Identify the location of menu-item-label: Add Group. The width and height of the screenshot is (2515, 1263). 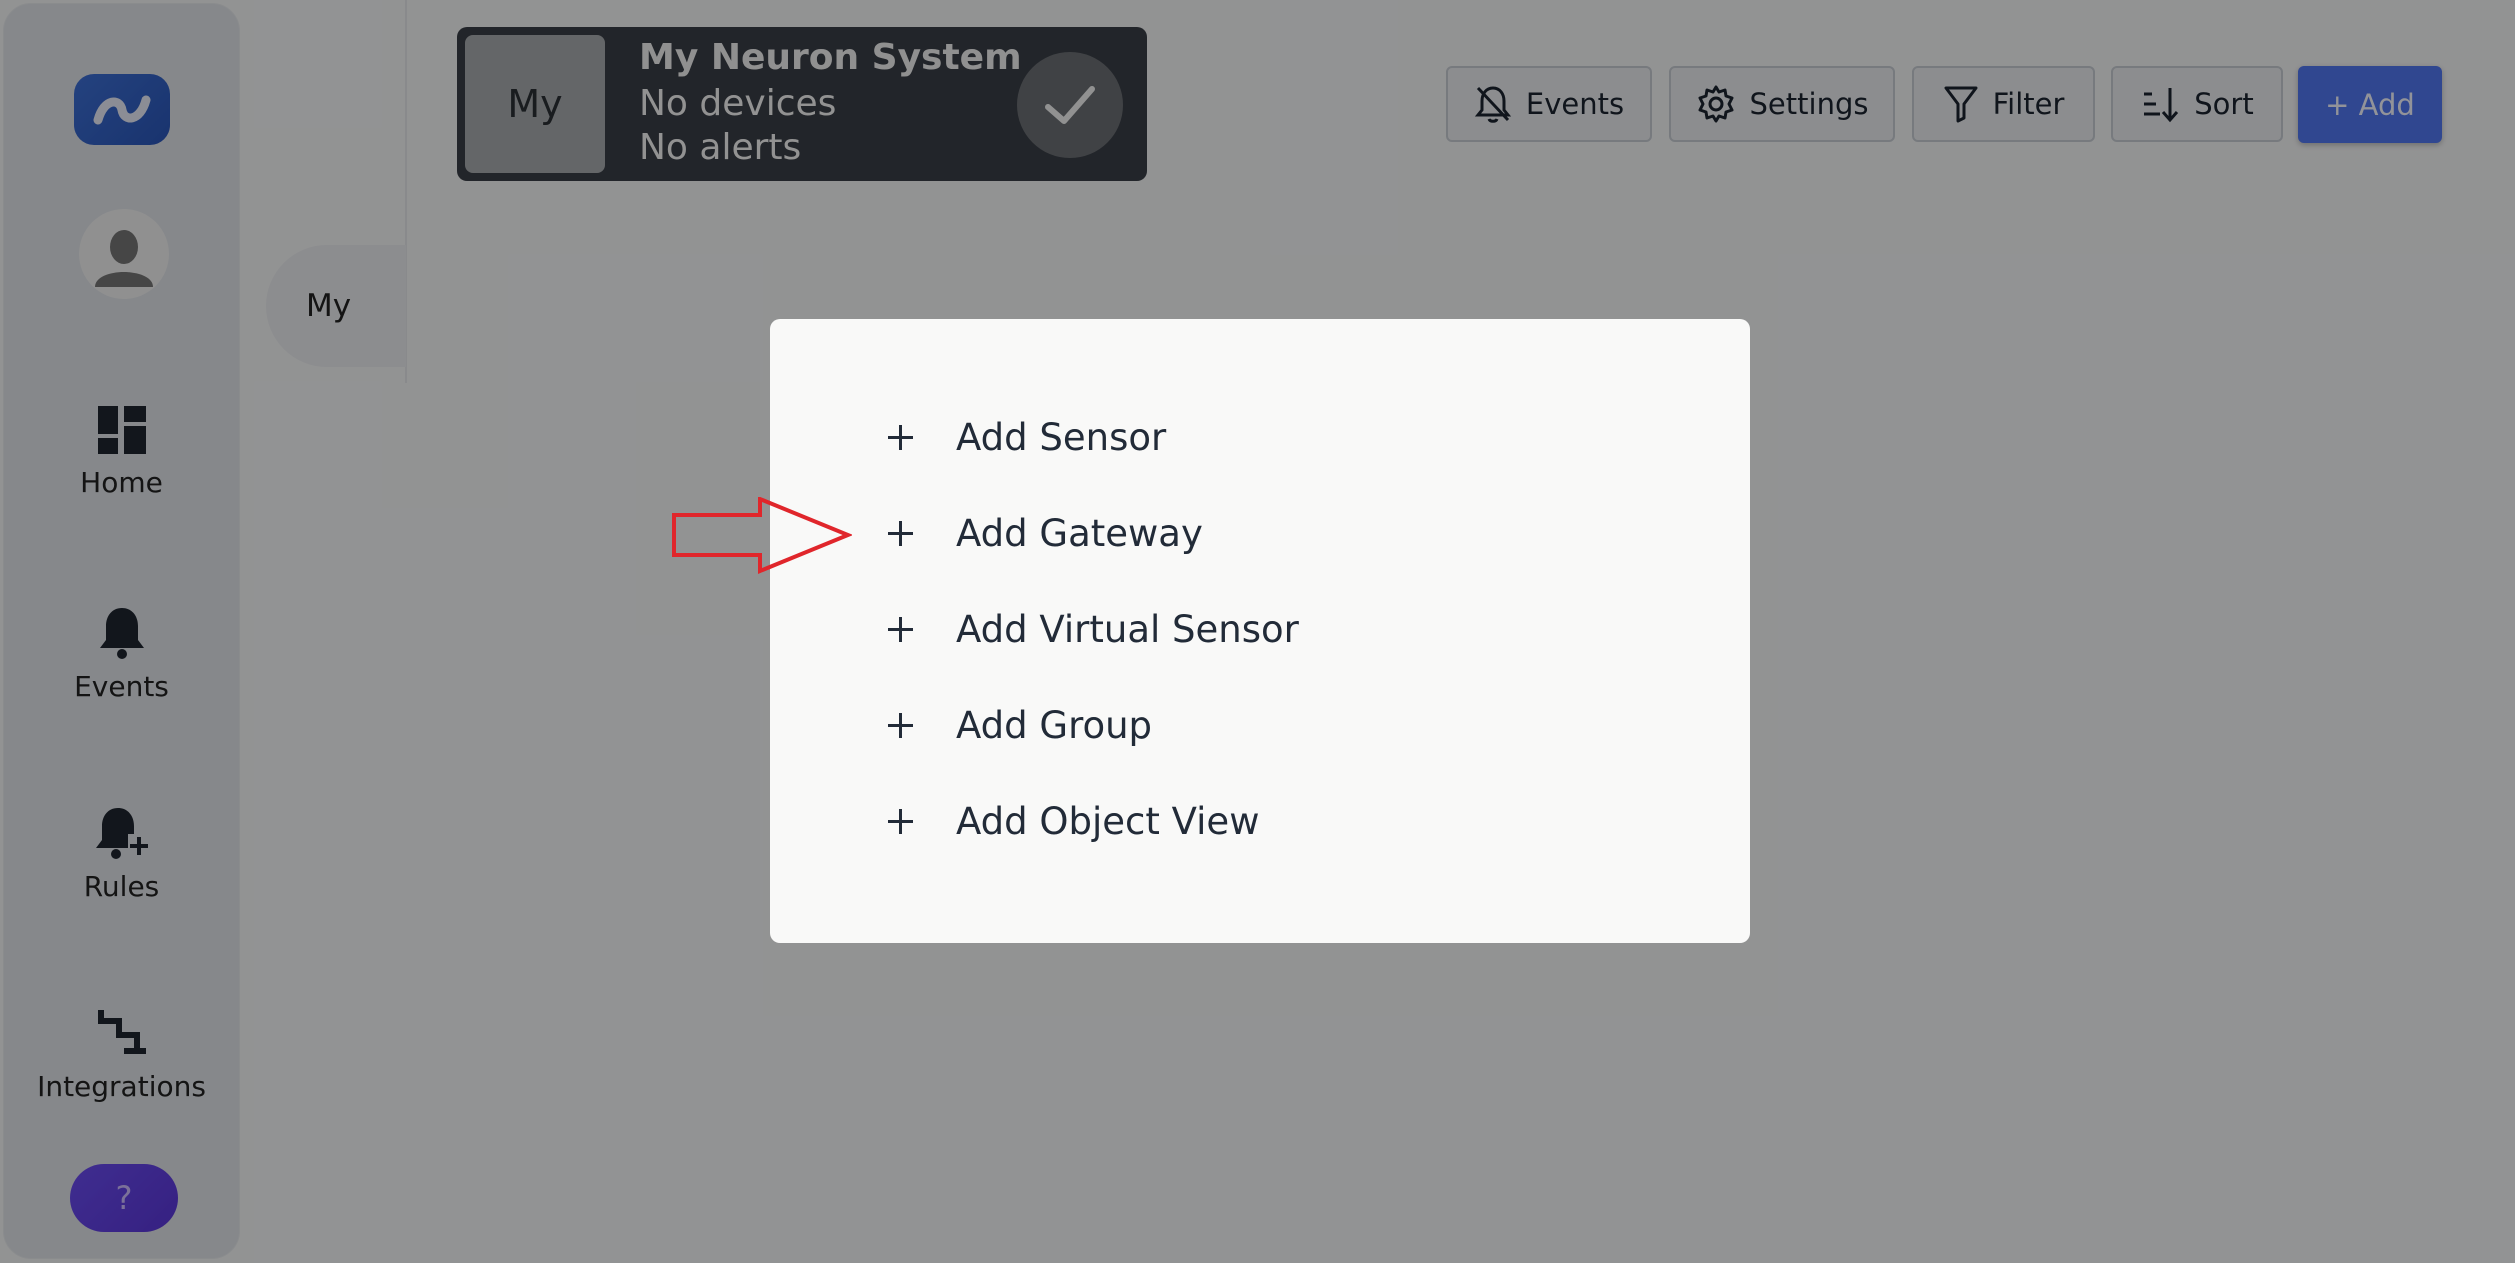
(1054, 725).